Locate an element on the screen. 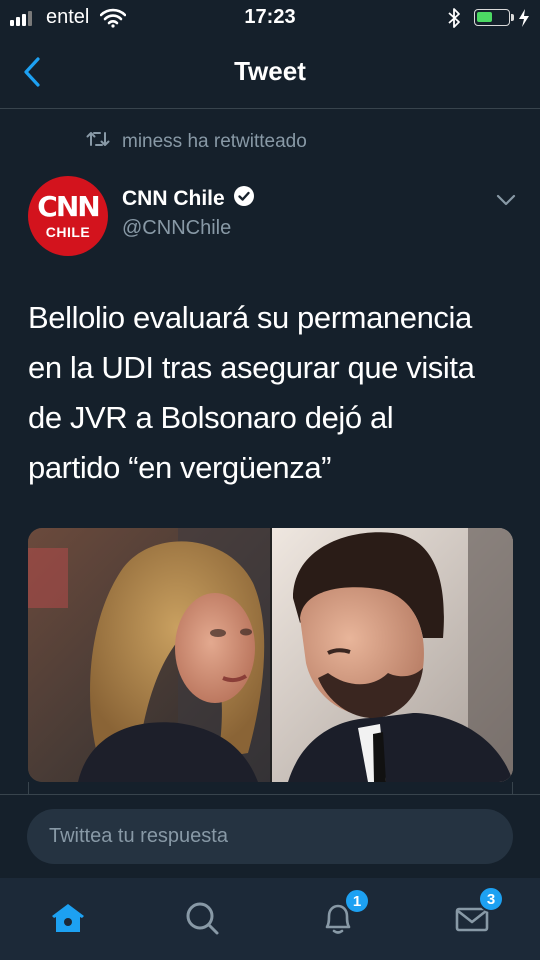 Image resolution: width=540 pixels, height=960 pixels. verified-badge-icon is located at coordinates (244, 199).